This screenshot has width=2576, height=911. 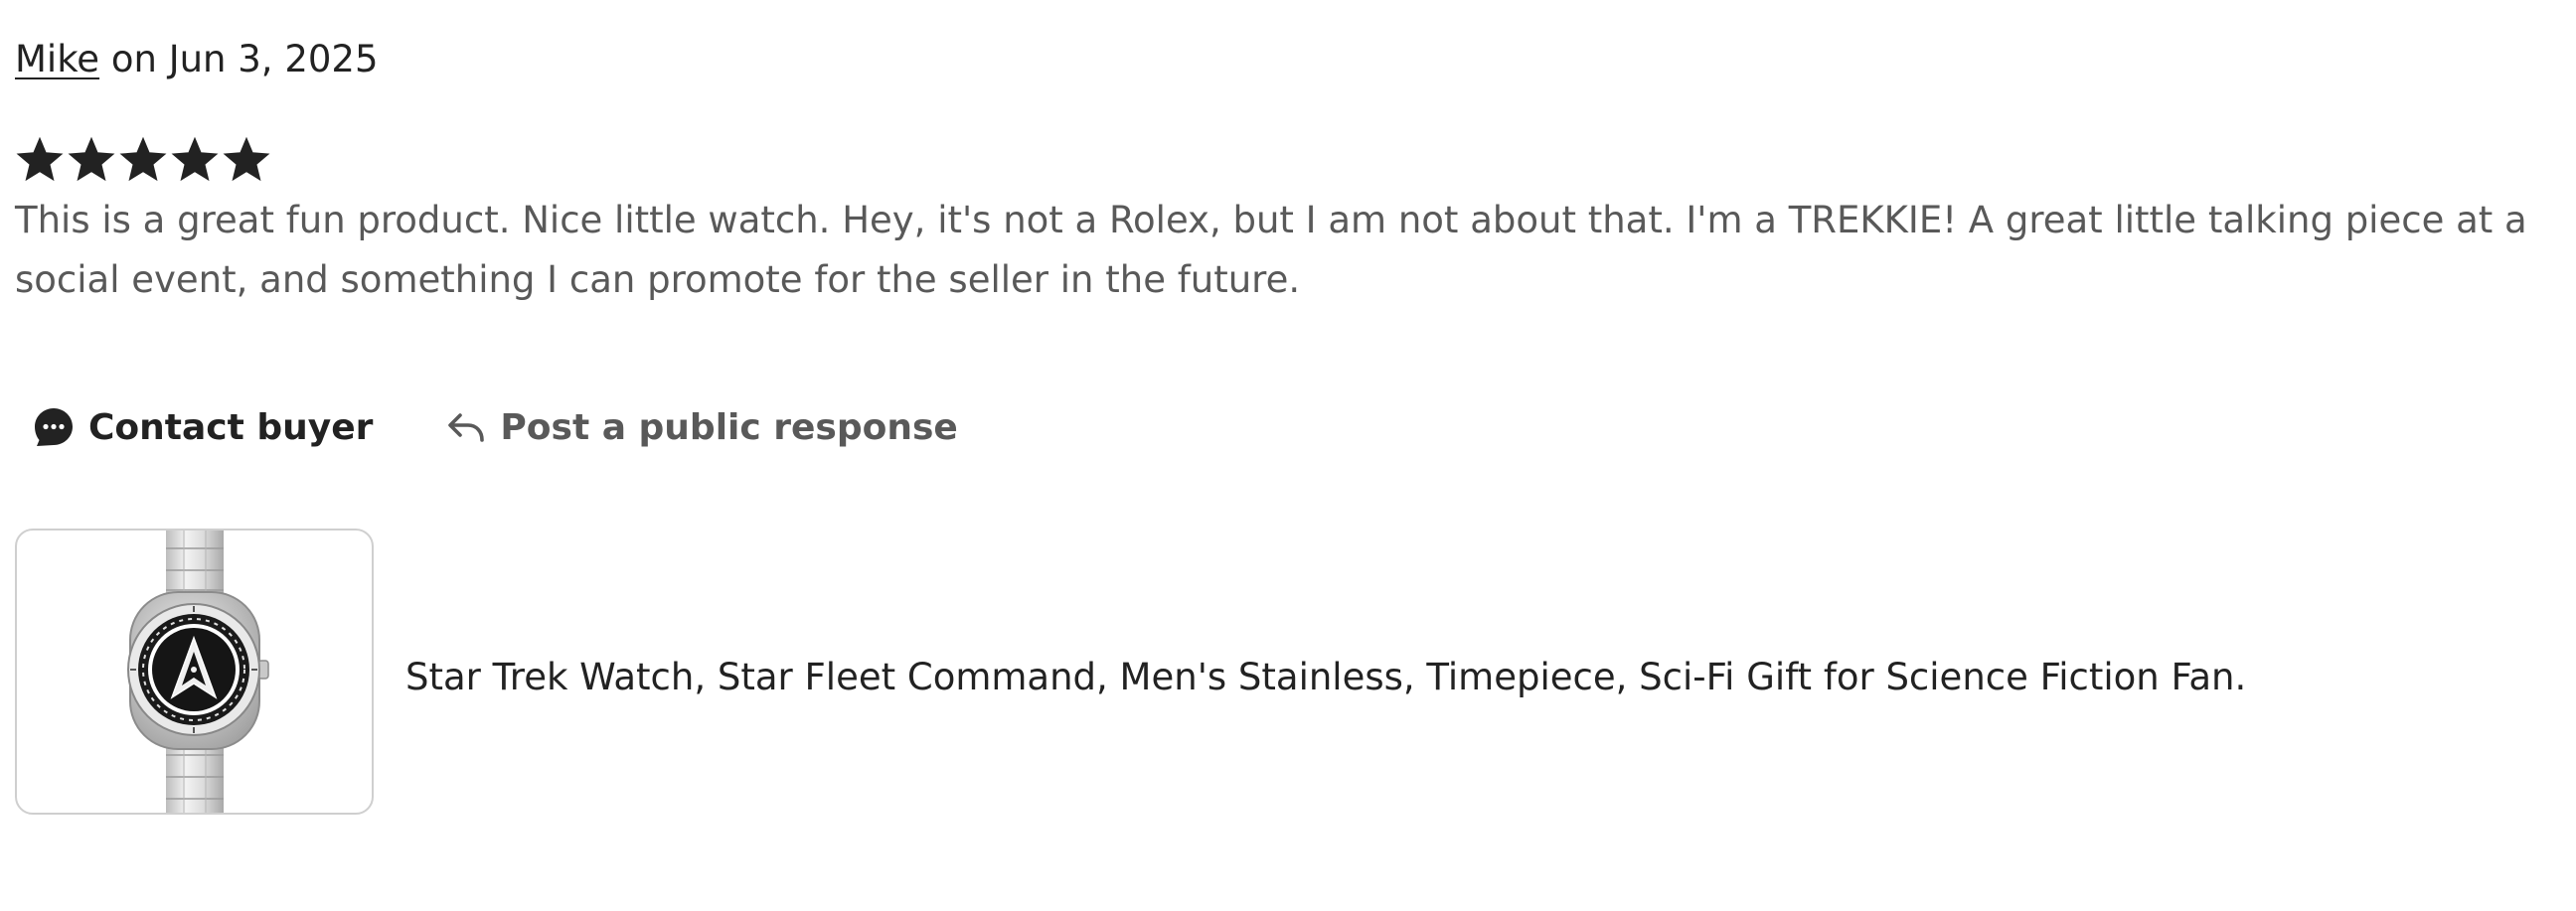 I want to click on reply-arrow-icon, so click(x=466, y=427).